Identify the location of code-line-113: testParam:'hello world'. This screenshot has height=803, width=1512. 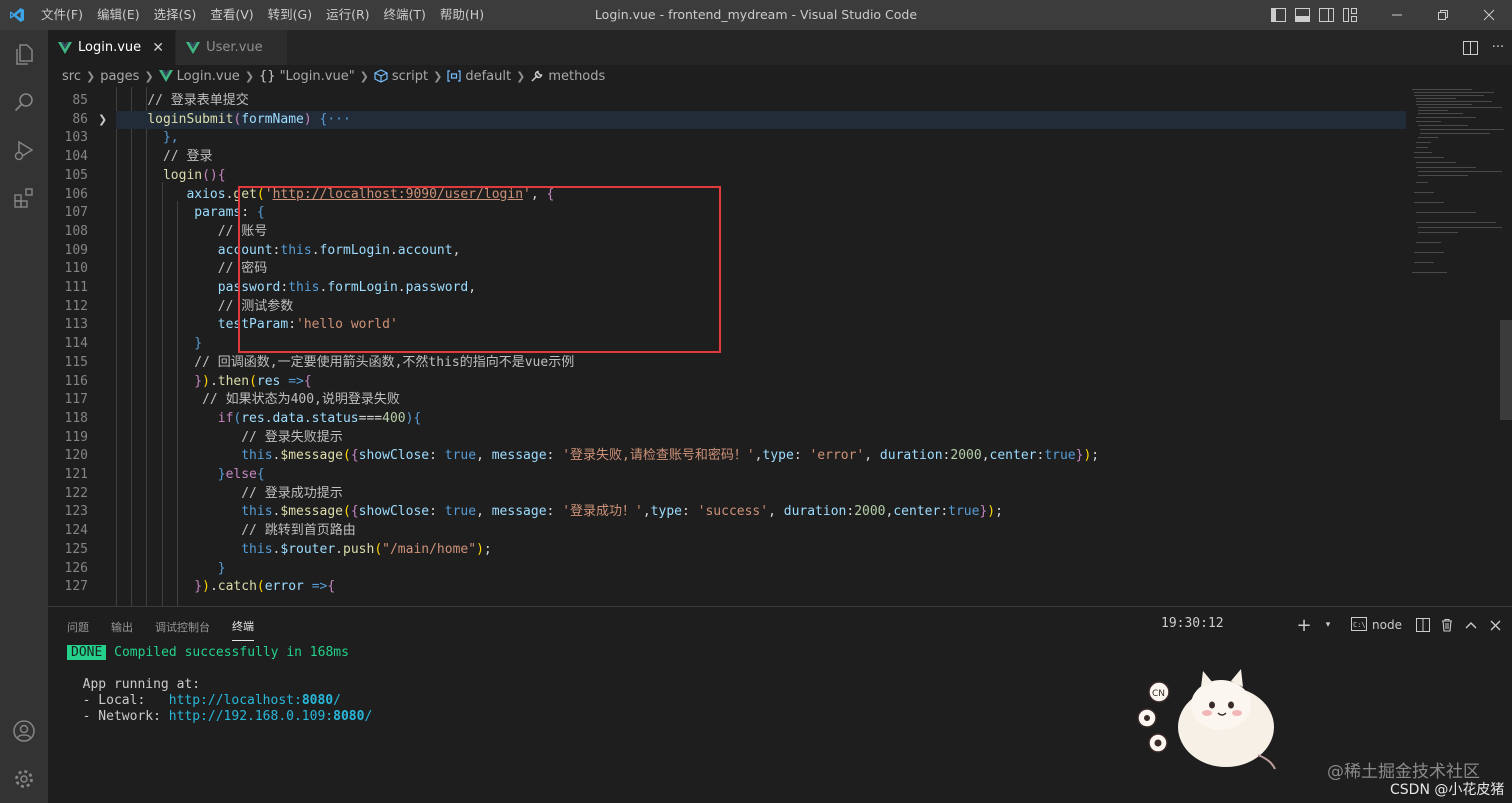
(307, 325).